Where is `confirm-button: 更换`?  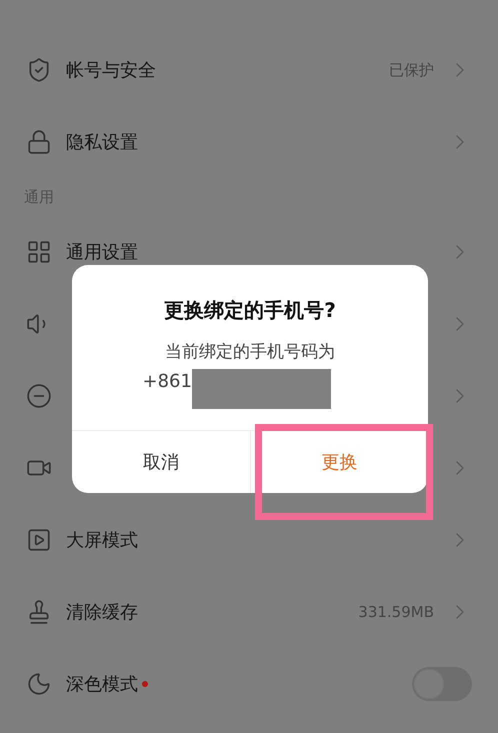
confirm-button: 更换 is located at coordinates (339, 462).